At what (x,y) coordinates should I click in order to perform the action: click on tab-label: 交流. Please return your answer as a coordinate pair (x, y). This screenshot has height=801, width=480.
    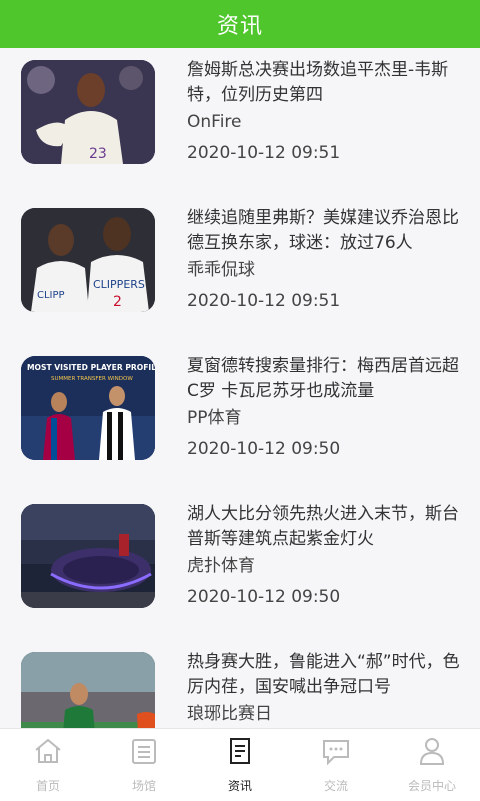
    Looking at the image, I should click on (335, 786).